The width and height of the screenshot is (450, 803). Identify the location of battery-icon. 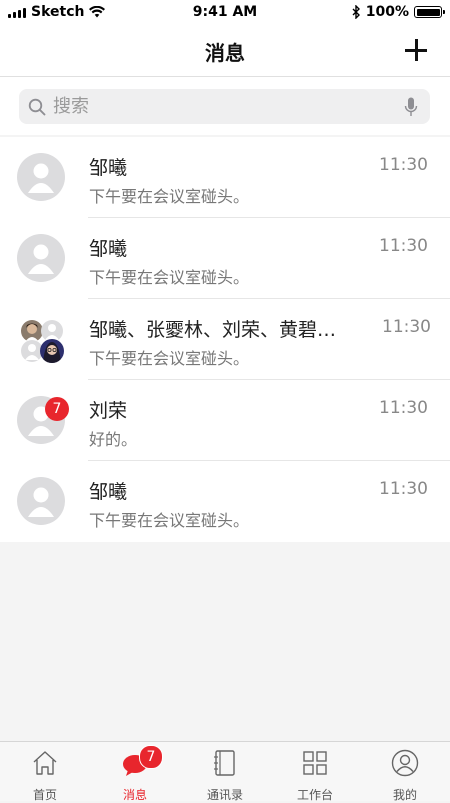
(429, 12).